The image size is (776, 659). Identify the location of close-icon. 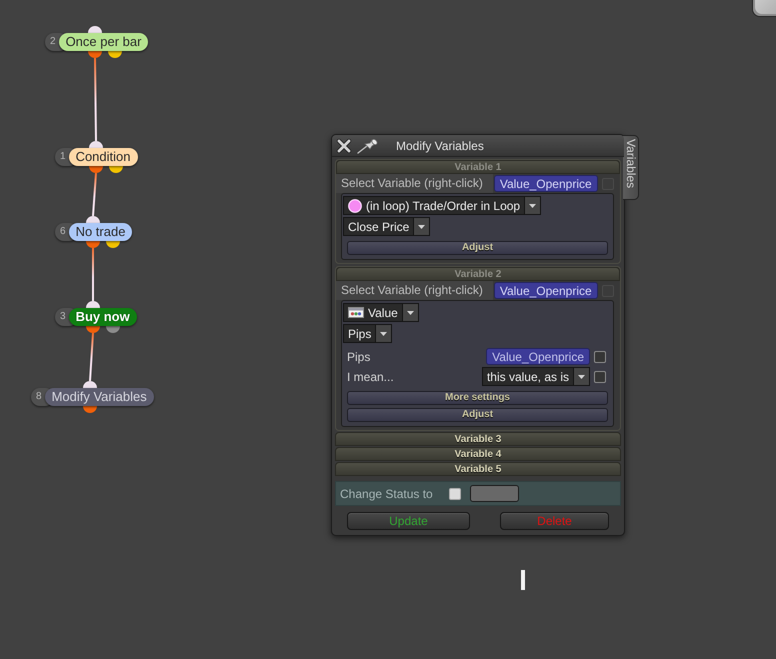
(344, 145).